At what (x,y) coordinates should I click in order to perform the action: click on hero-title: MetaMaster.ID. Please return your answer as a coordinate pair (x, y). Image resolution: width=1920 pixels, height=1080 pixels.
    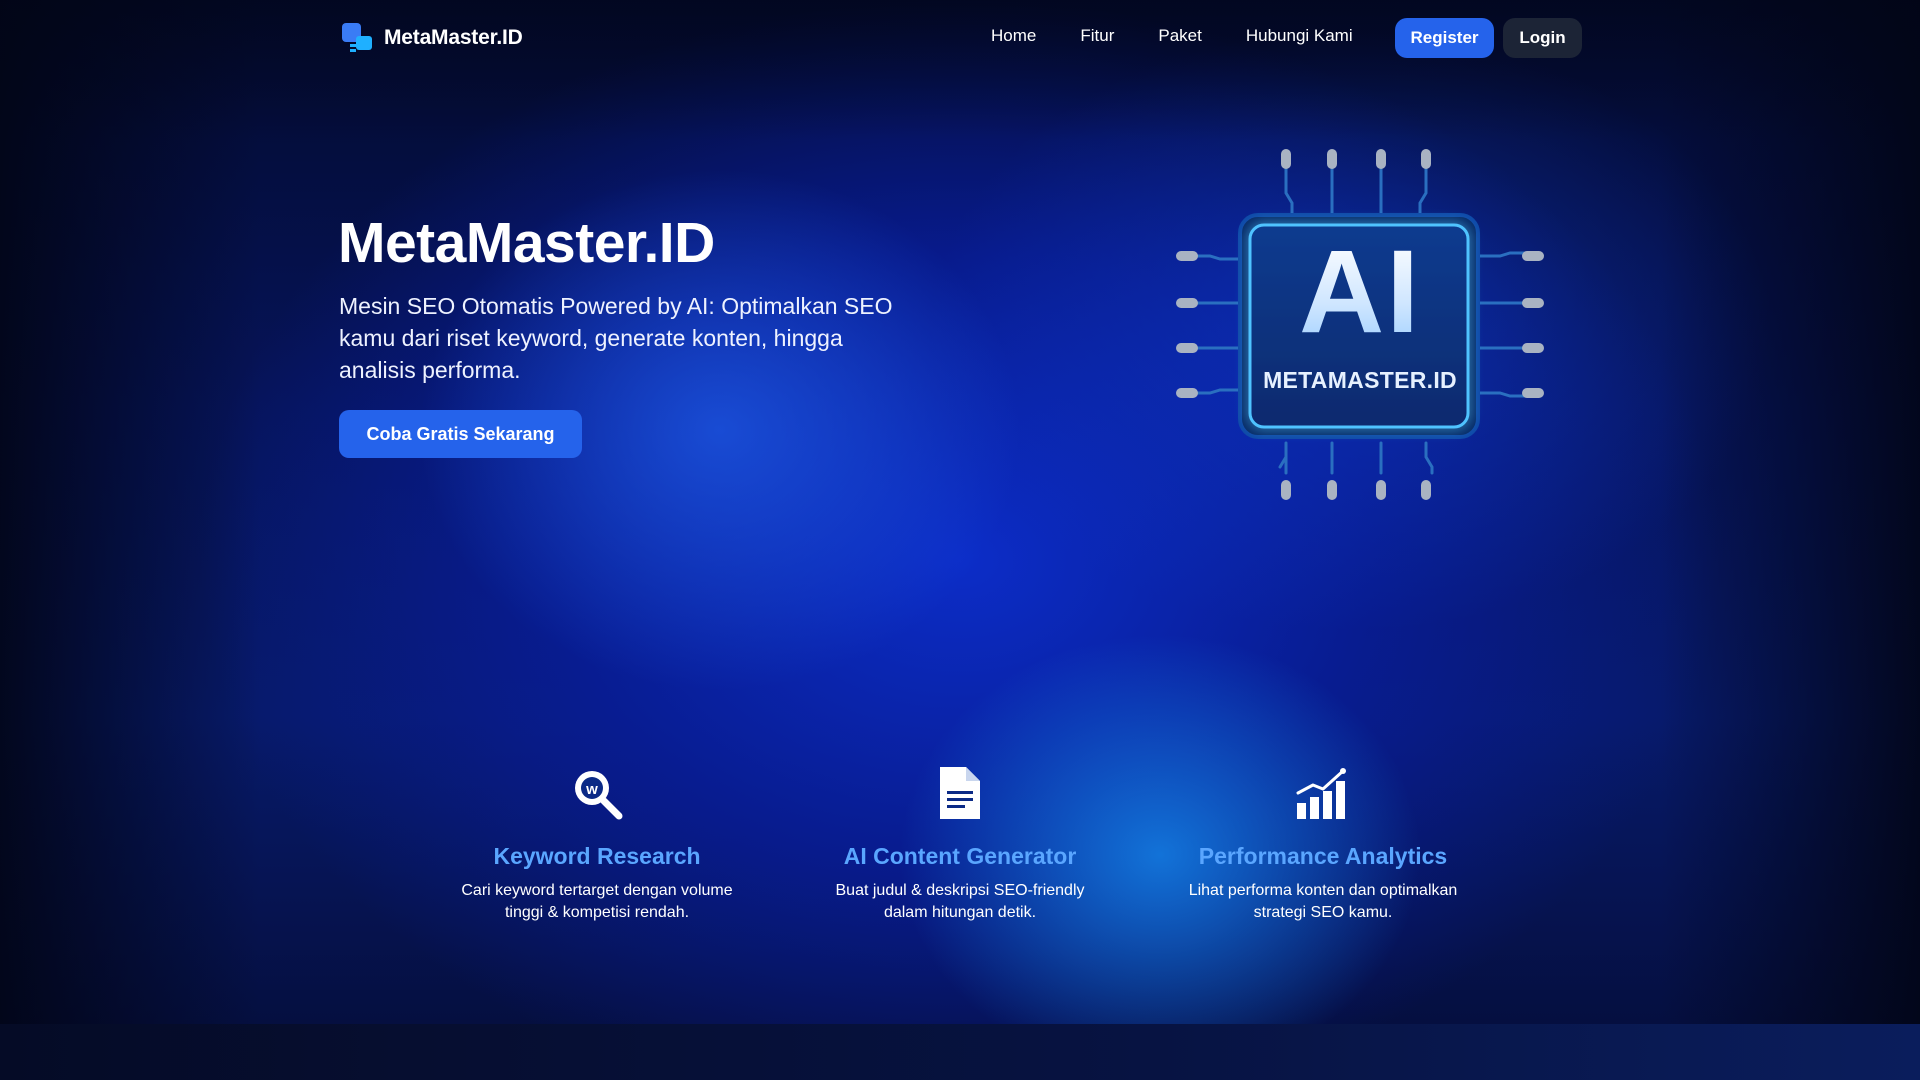
    Looking at the image, I should click on (526, 243).